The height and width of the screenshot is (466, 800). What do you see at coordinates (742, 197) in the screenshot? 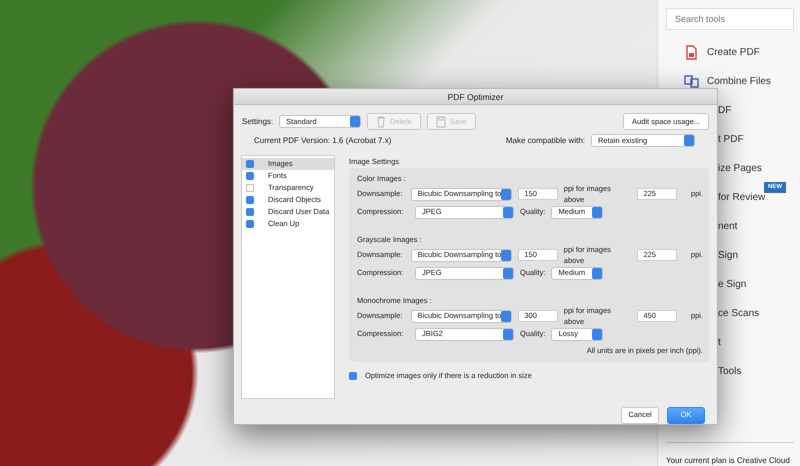
I see `tool-item: for Review` at bounding box center [742, 197].